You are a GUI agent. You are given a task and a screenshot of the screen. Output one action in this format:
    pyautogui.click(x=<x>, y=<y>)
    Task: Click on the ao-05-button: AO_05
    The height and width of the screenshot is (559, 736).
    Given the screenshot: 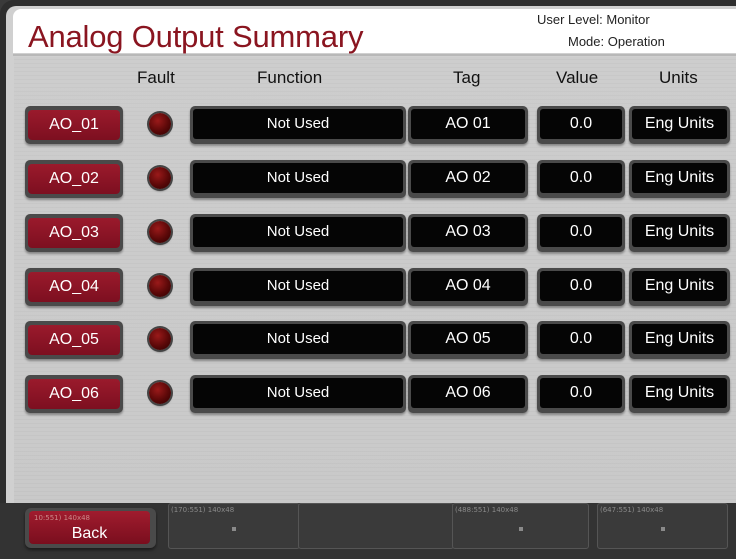 What is the action you would take?
    pyautogui.click(x=74, y=340)
    